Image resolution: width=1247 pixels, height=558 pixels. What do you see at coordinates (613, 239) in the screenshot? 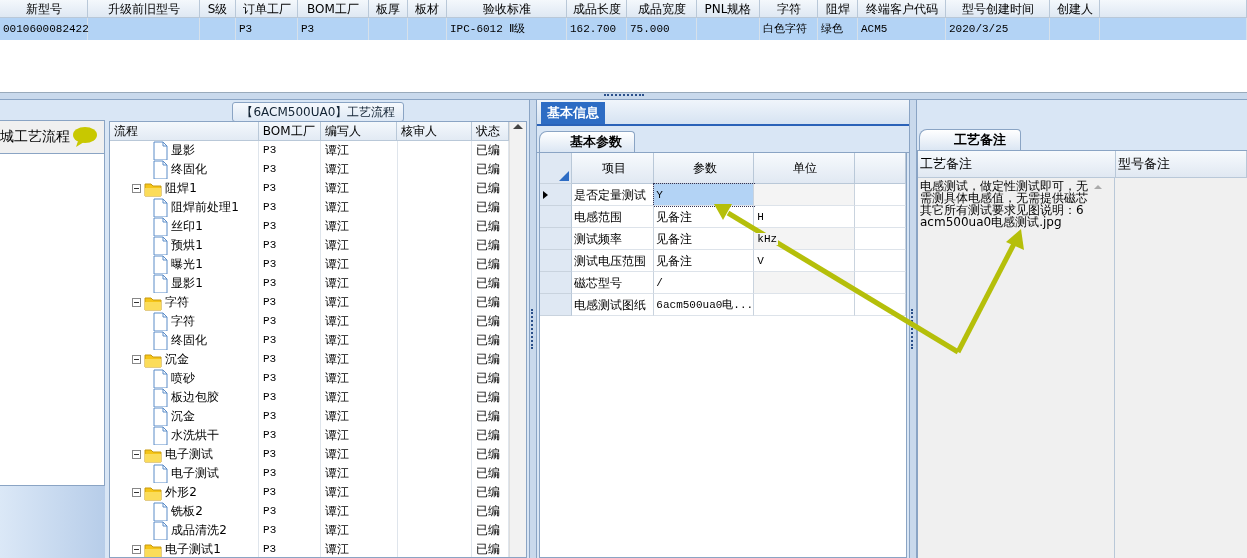
I see `table-cell: 测试频率` at bounding box center [613, 239].